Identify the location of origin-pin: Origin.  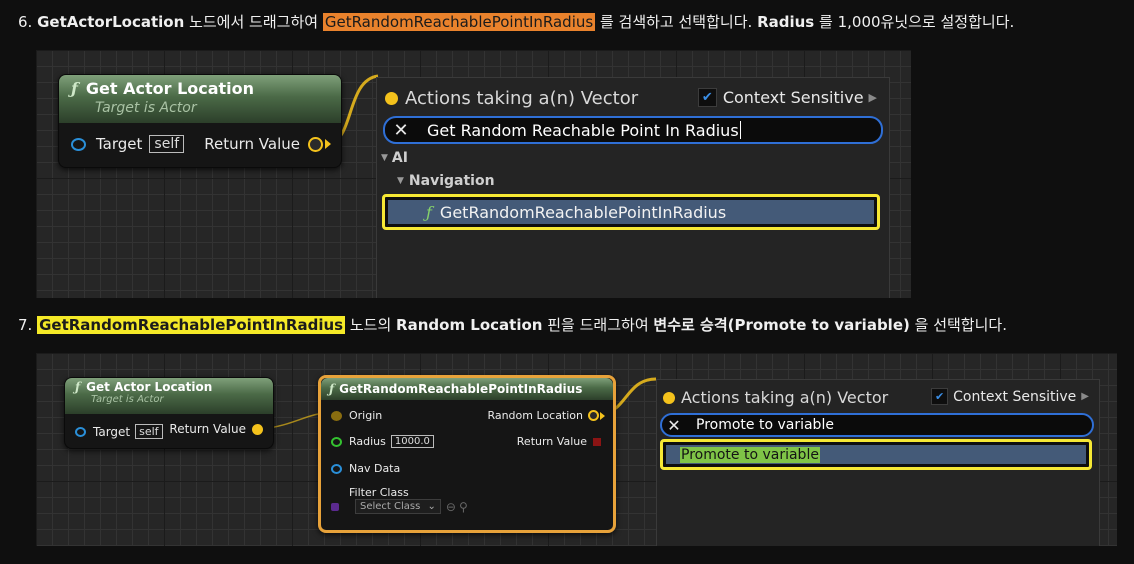
(356, 415).